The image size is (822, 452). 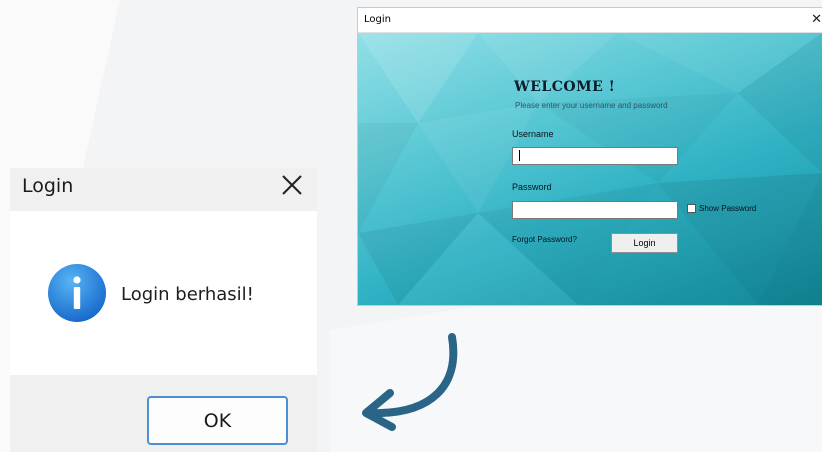 I want to click on message-box-titlebar: Login, so click(x=163, y=189).